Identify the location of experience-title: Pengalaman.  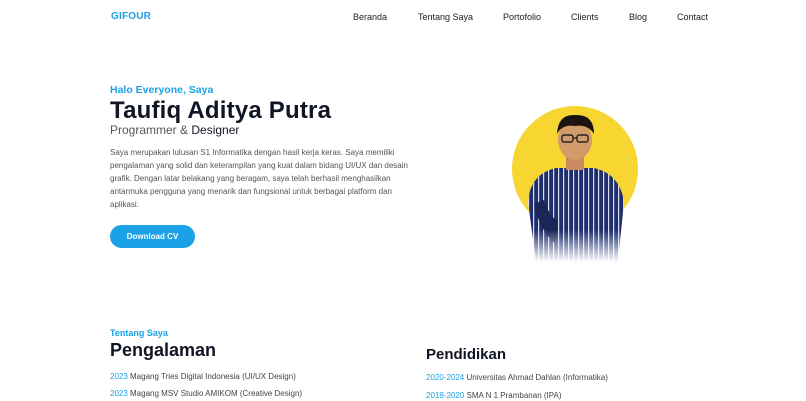
(163, 350).